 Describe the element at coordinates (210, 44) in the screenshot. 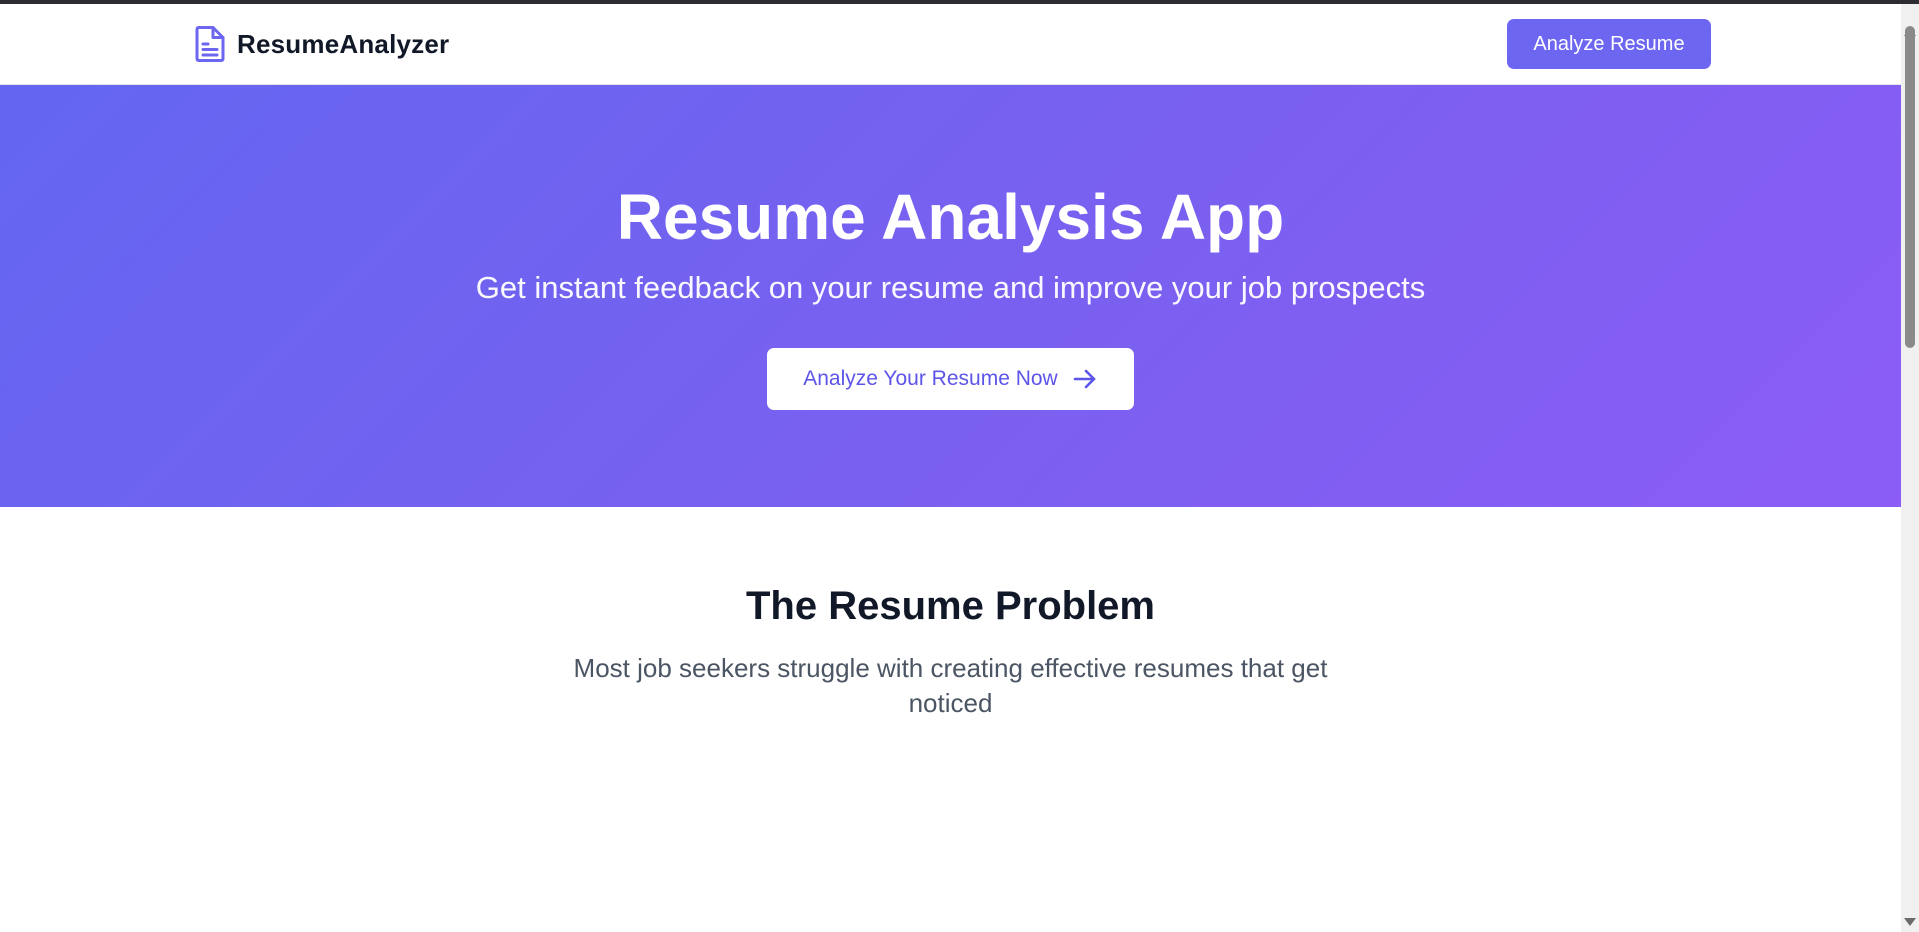

I see `document-icon` at that location.